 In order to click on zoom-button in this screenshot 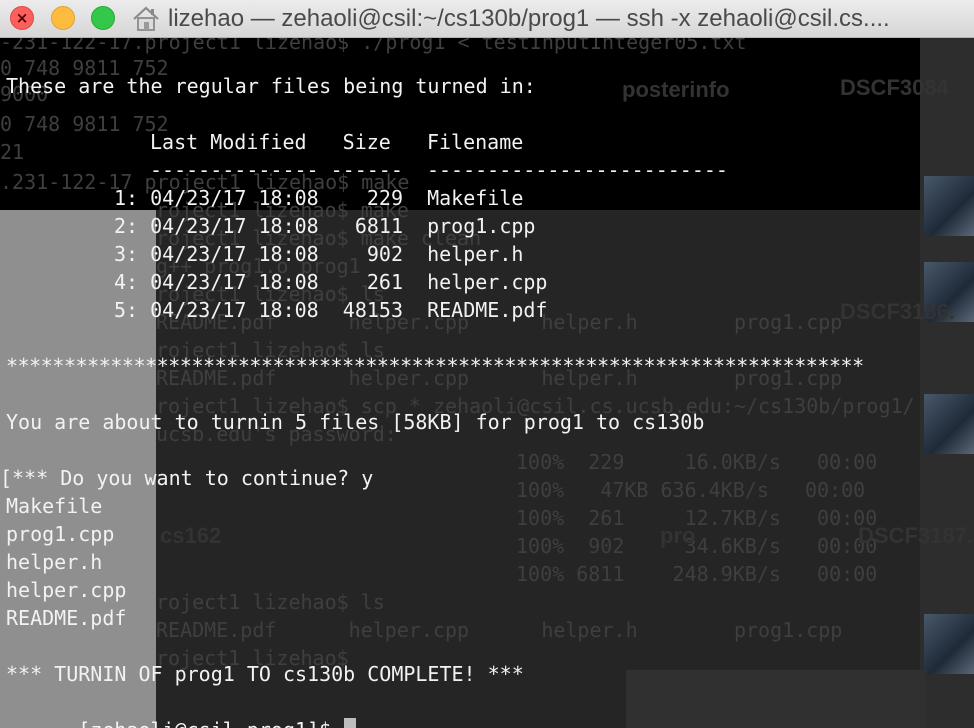, I will do `click(103, 18)`.